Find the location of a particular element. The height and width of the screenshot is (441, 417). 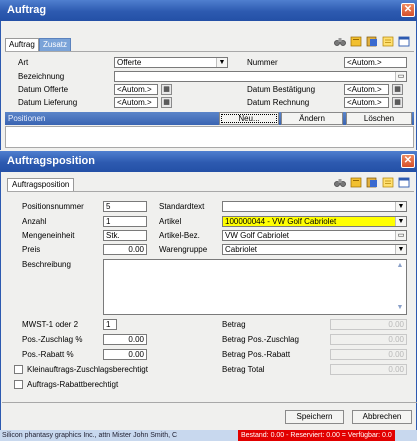

betrag-label: Betrag is located at coordinates (234, 324).